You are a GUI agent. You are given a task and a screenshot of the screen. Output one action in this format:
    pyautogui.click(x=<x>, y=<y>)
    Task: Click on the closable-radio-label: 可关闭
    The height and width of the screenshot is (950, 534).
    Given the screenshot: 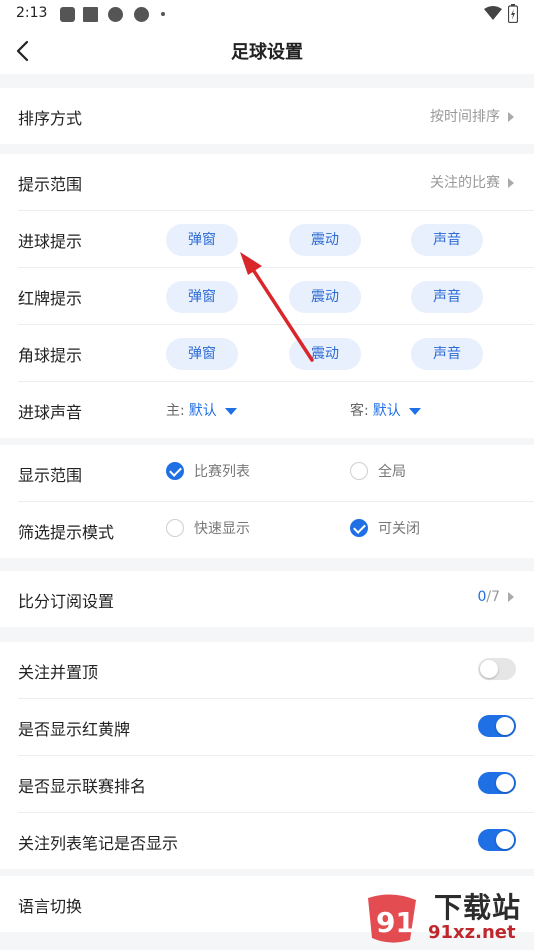 What is the action you would take?
    pyautogui.click(x=399, y=529)
    